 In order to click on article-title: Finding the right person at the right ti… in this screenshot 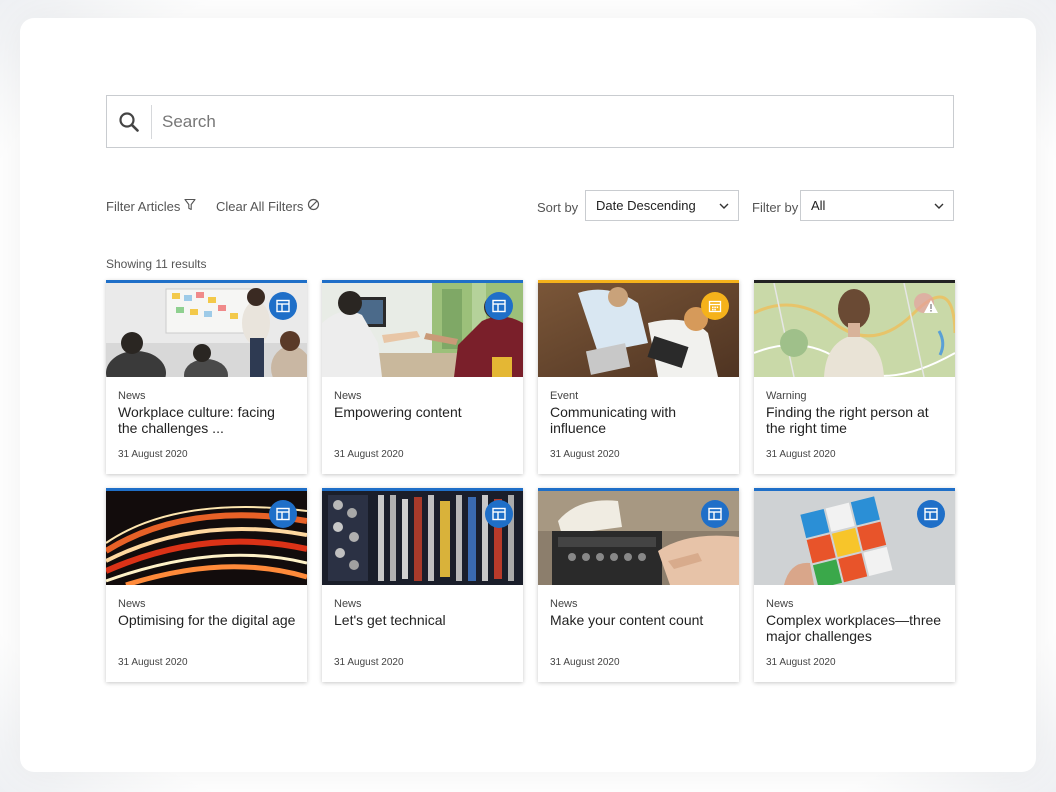, I will do `click(856, 420)`.